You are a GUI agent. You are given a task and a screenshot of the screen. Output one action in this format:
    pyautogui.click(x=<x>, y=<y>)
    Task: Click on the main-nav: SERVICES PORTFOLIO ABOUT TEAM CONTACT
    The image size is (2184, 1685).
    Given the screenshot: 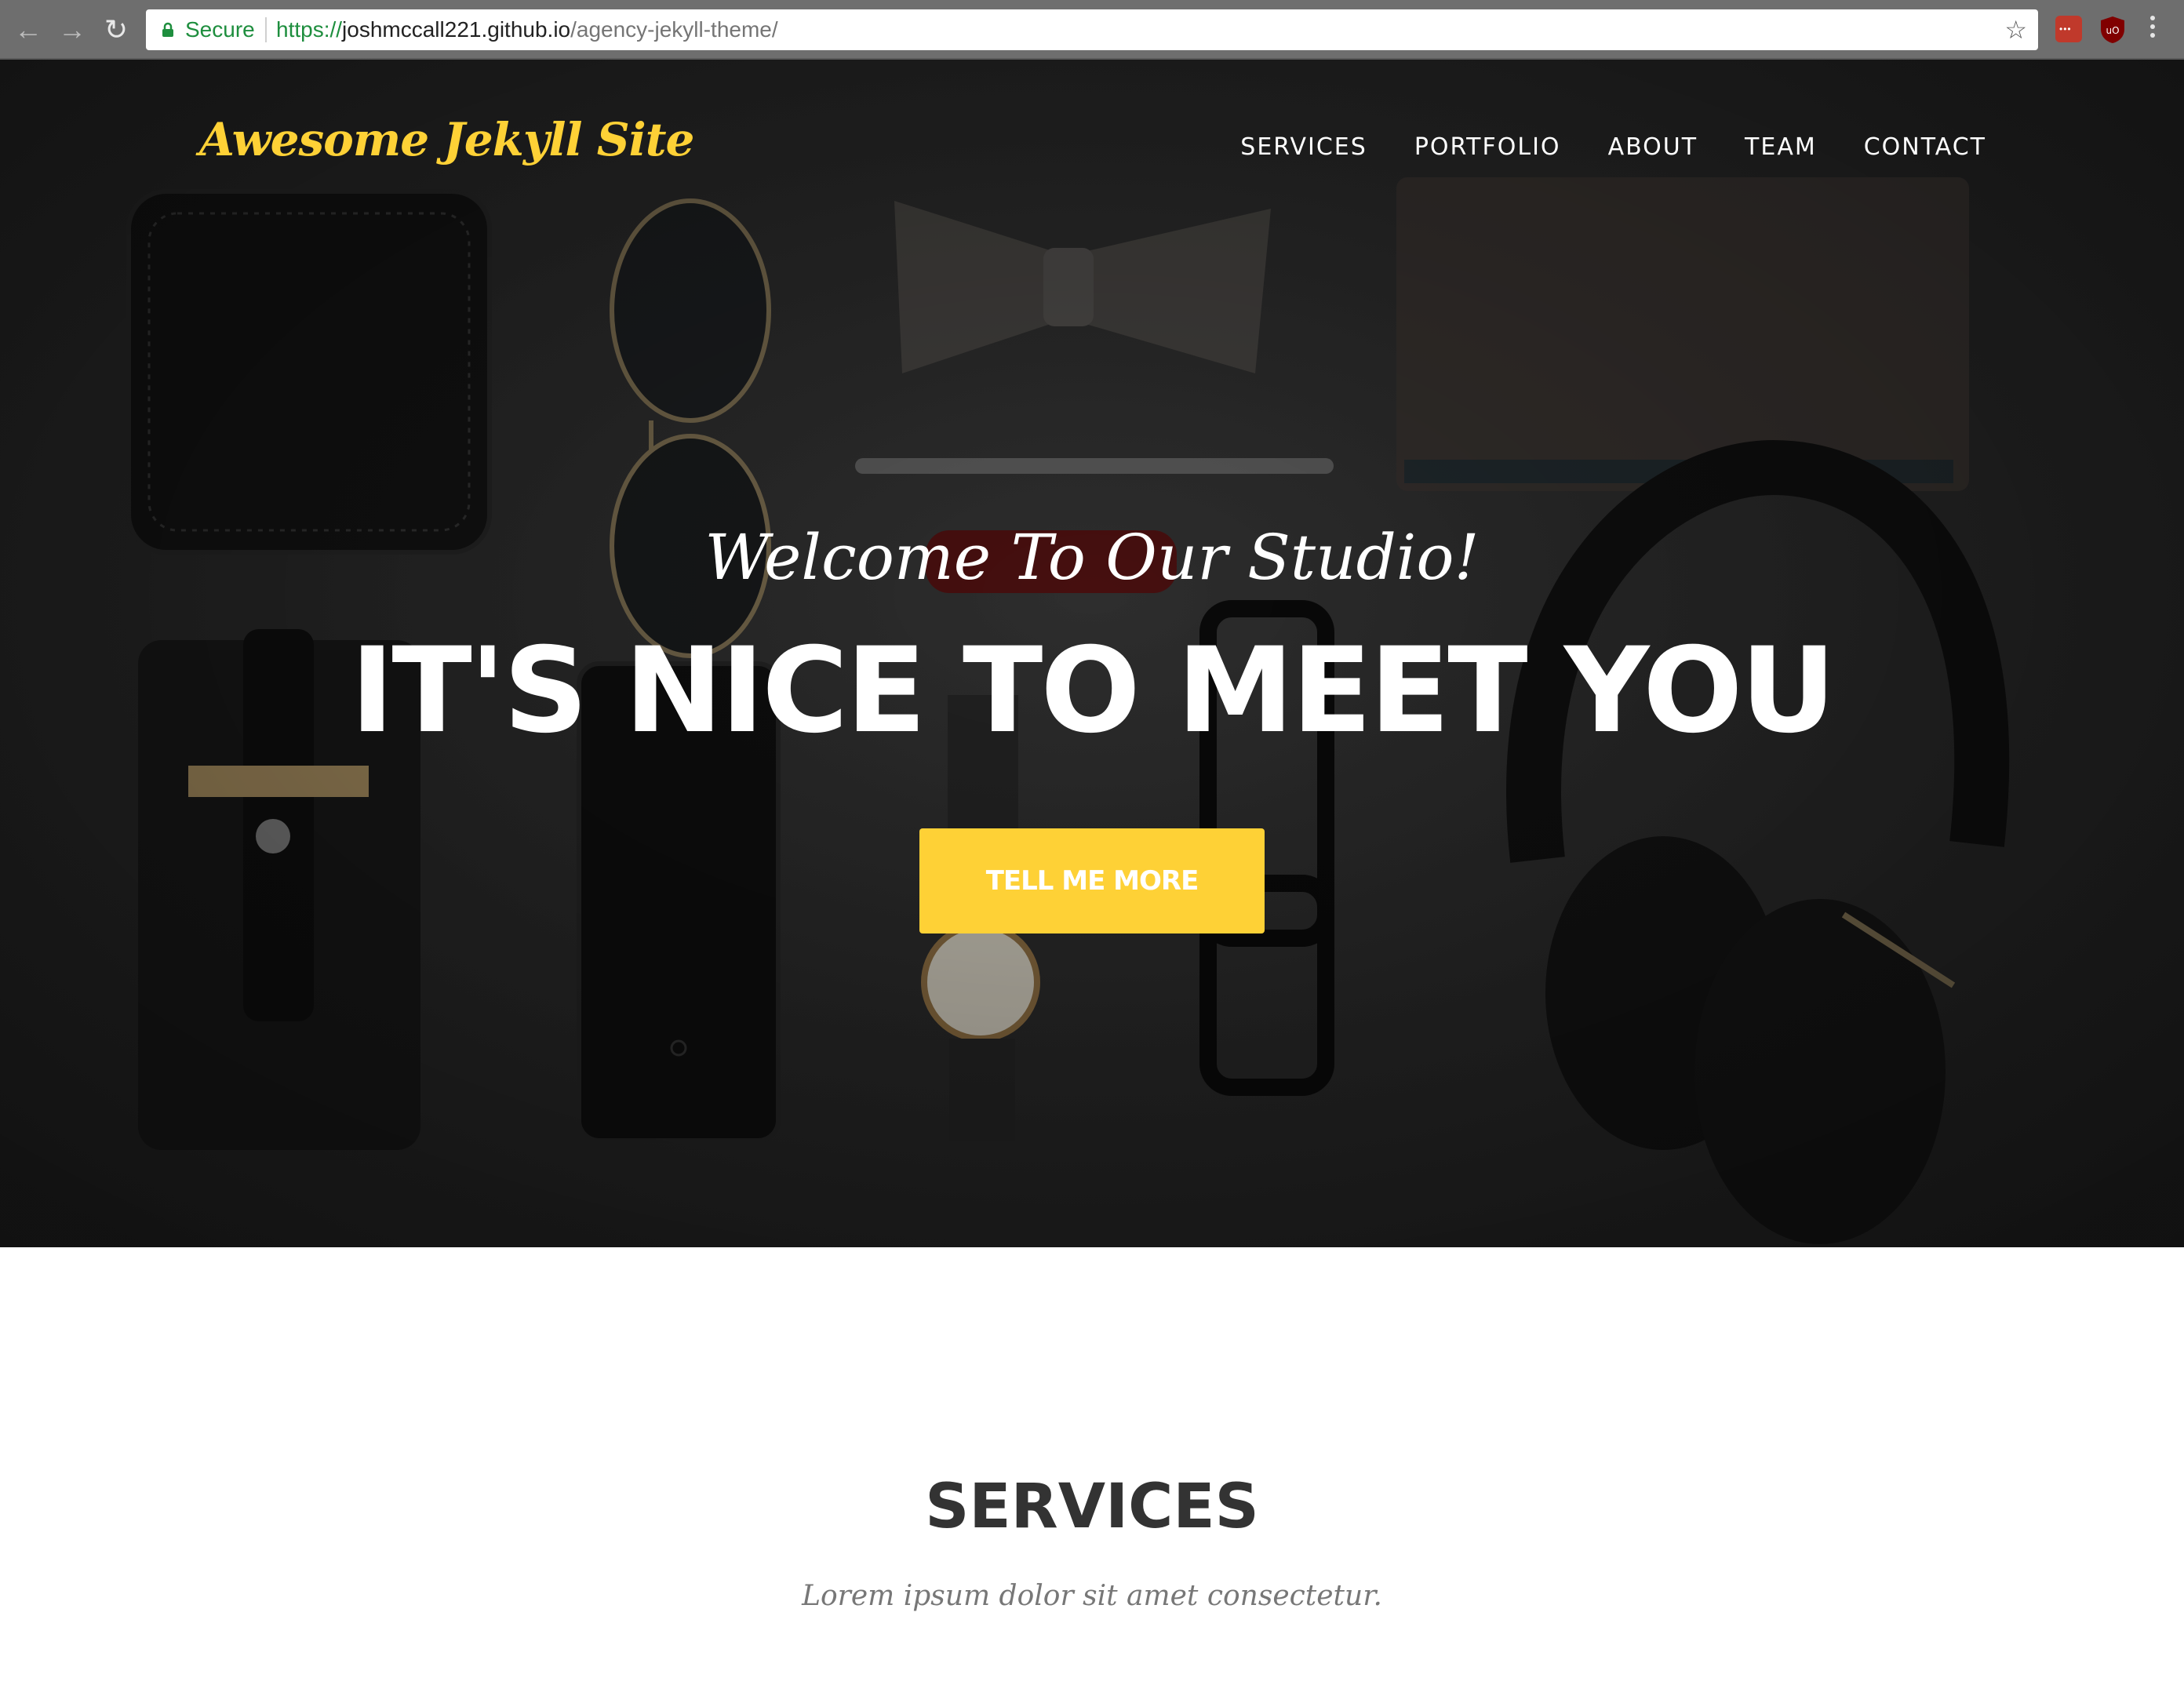 What is the action you would take?
    pyautogui.click(x=1613, y=147)
    